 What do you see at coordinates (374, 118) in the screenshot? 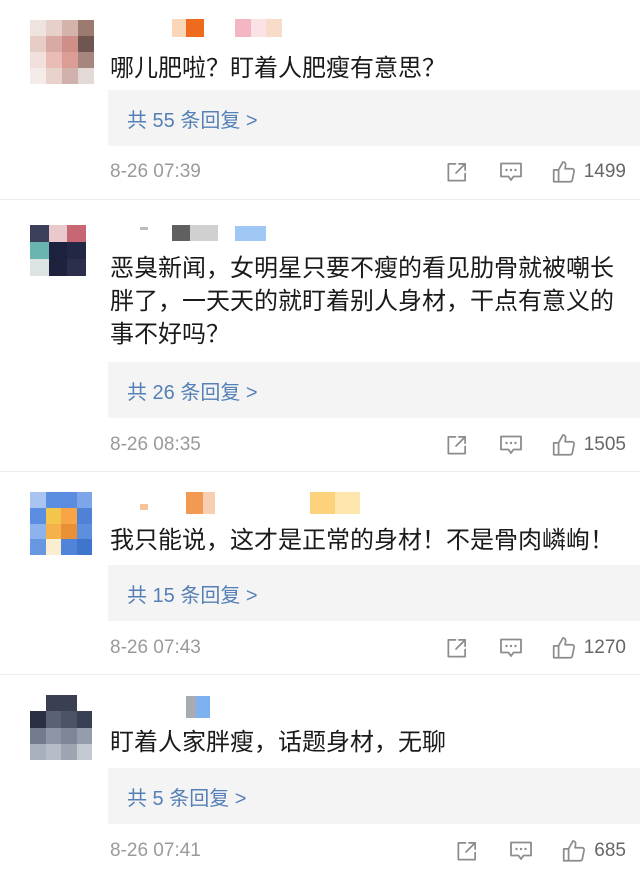
I see `view-replies-button: 共 55 条回复 >` at bounding box center [374, 118].